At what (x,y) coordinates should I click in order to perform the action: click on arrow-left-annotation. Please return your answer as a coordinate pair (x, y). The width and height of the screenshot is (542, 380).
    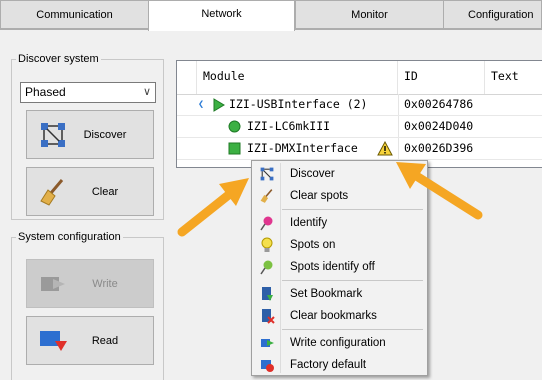
    Looking at the image, I should click on (213, 207).